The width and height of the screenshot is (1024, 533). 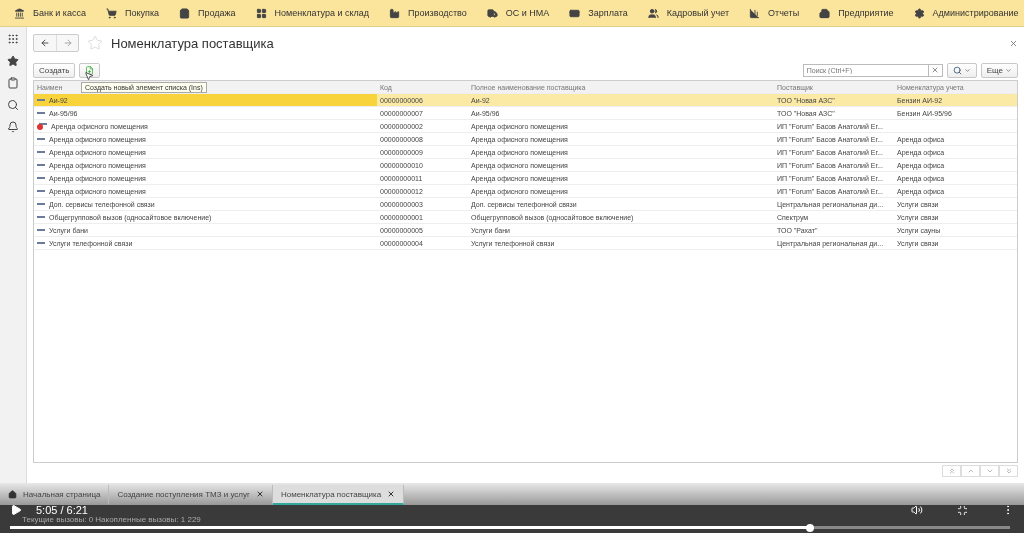 I want to click on page-tab: Номенклатура поставщика, so click(x=338, y=495).